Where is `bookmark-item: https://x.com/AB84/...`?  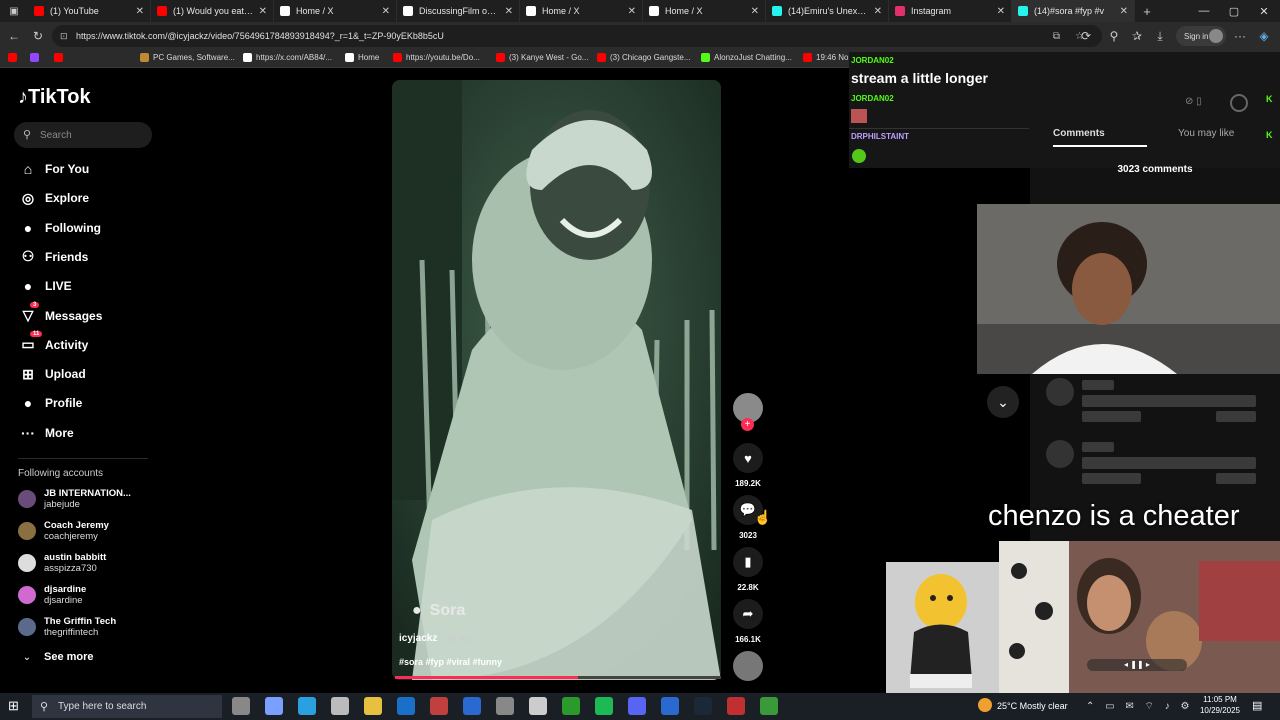 bookmark-item: https://x.com/AB84/... is located at coordinates (287, 57).